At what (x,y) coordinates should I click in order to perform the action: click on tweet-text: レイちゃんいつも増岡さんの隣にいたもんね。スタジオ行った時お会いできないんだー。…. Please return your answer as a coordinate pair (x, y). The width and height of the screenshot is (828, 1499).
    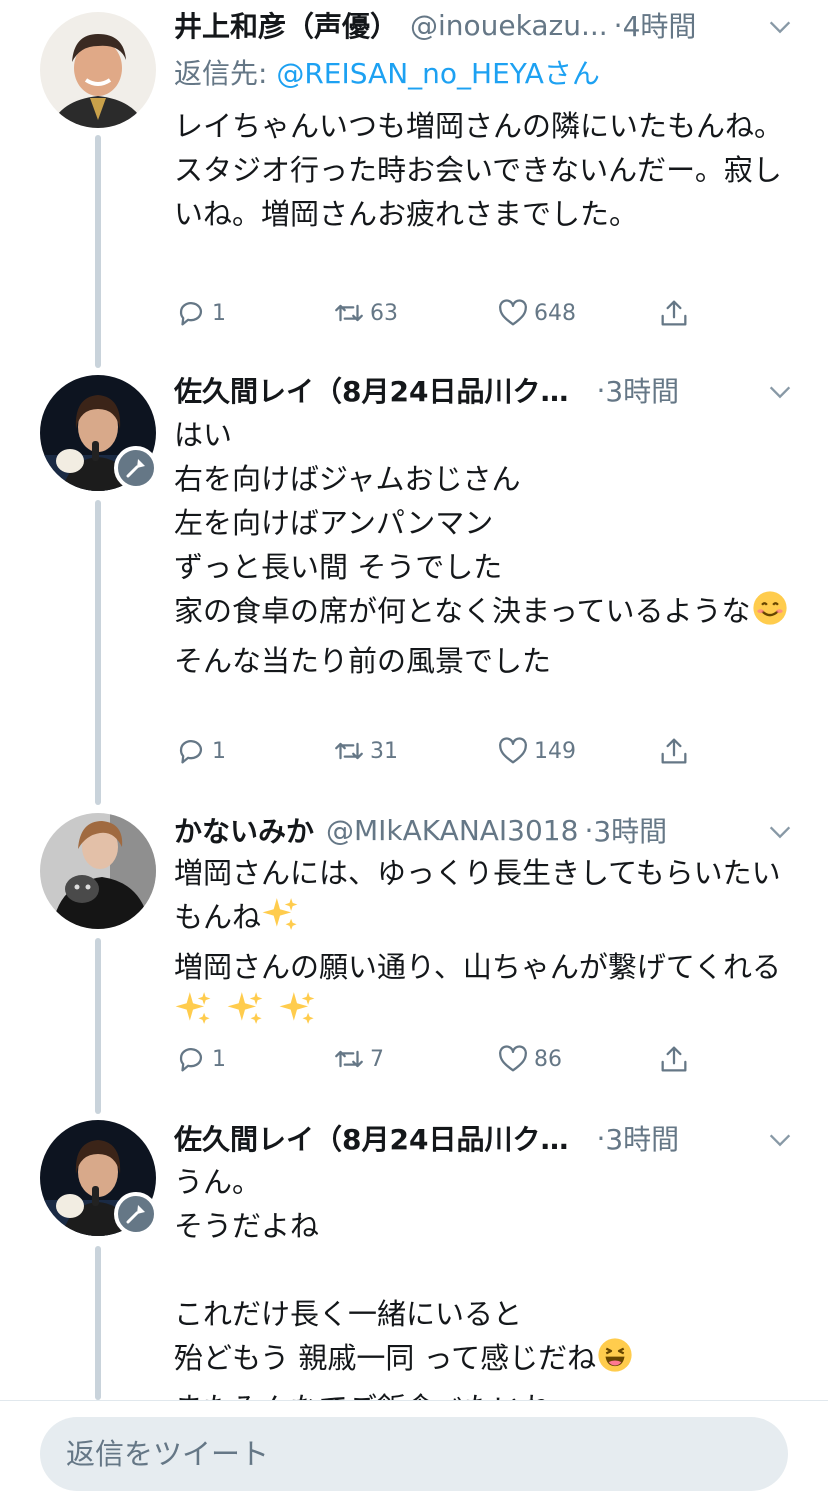
    Looking at the image, I should click on (479, 170).